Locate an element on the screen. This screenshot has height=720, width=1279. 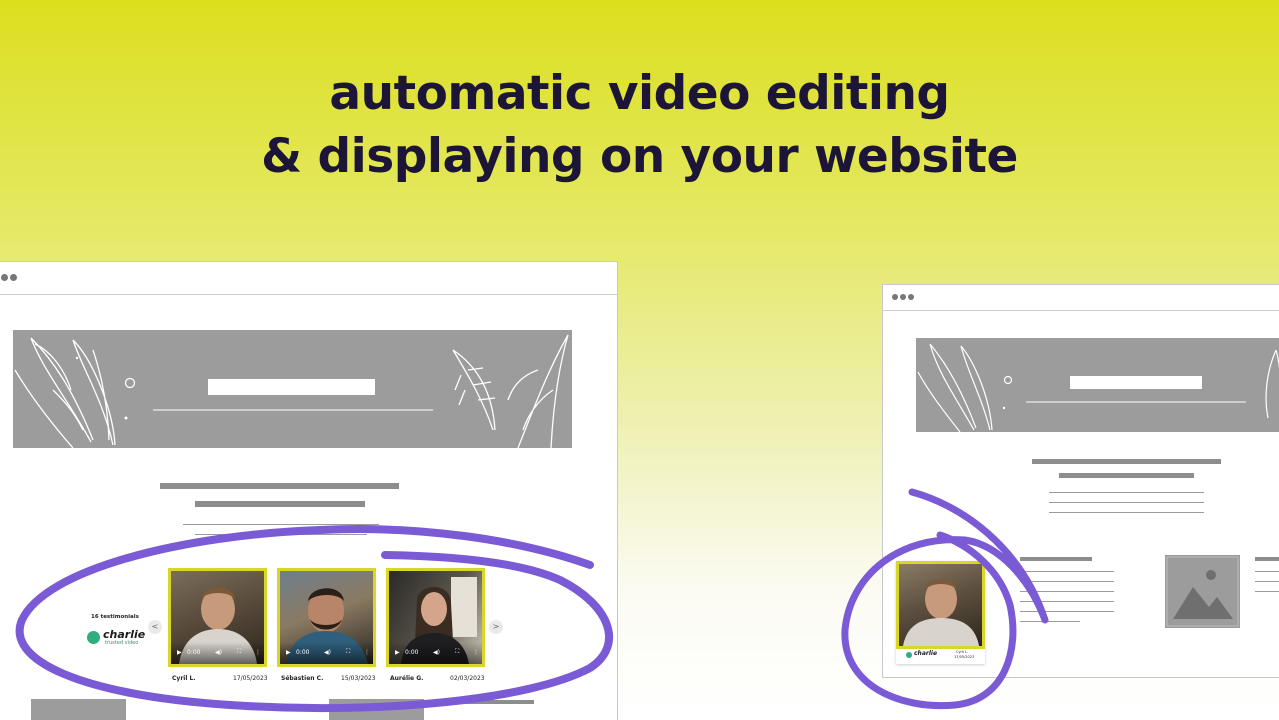
testimonial-count: 16 testimonials is located at coordinates (115, 617).